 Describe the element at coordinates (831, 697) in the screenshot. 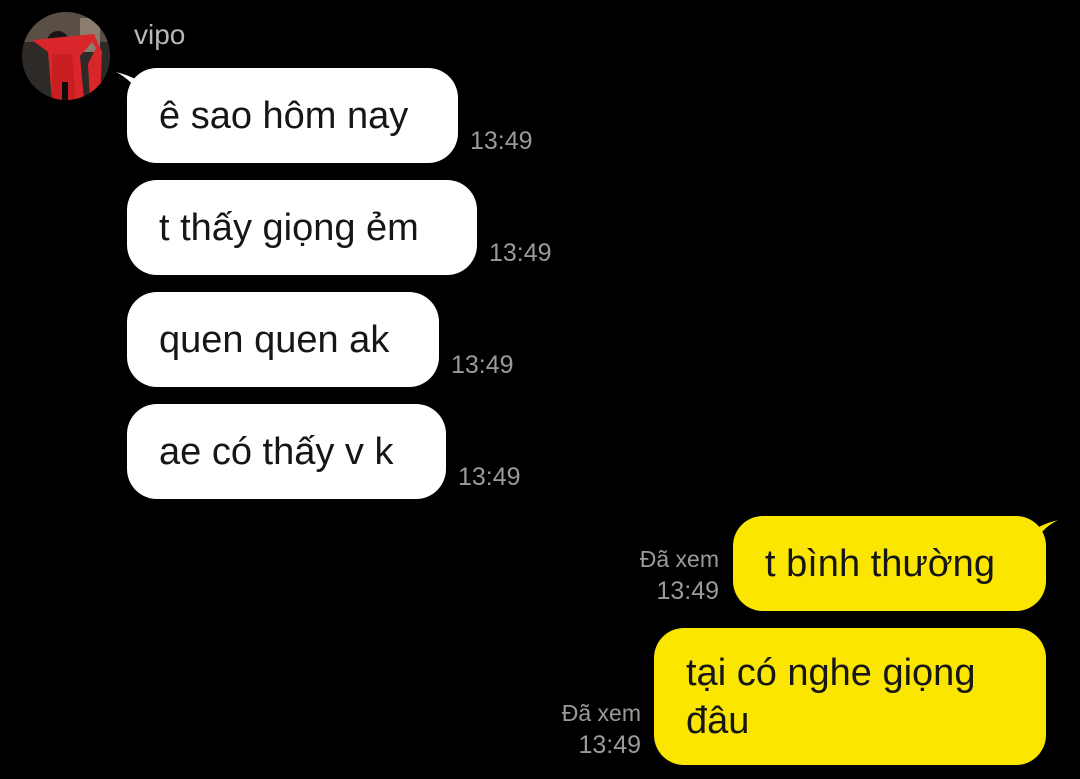

I see `message-text: tại có nghe giọng đâu` at that location.